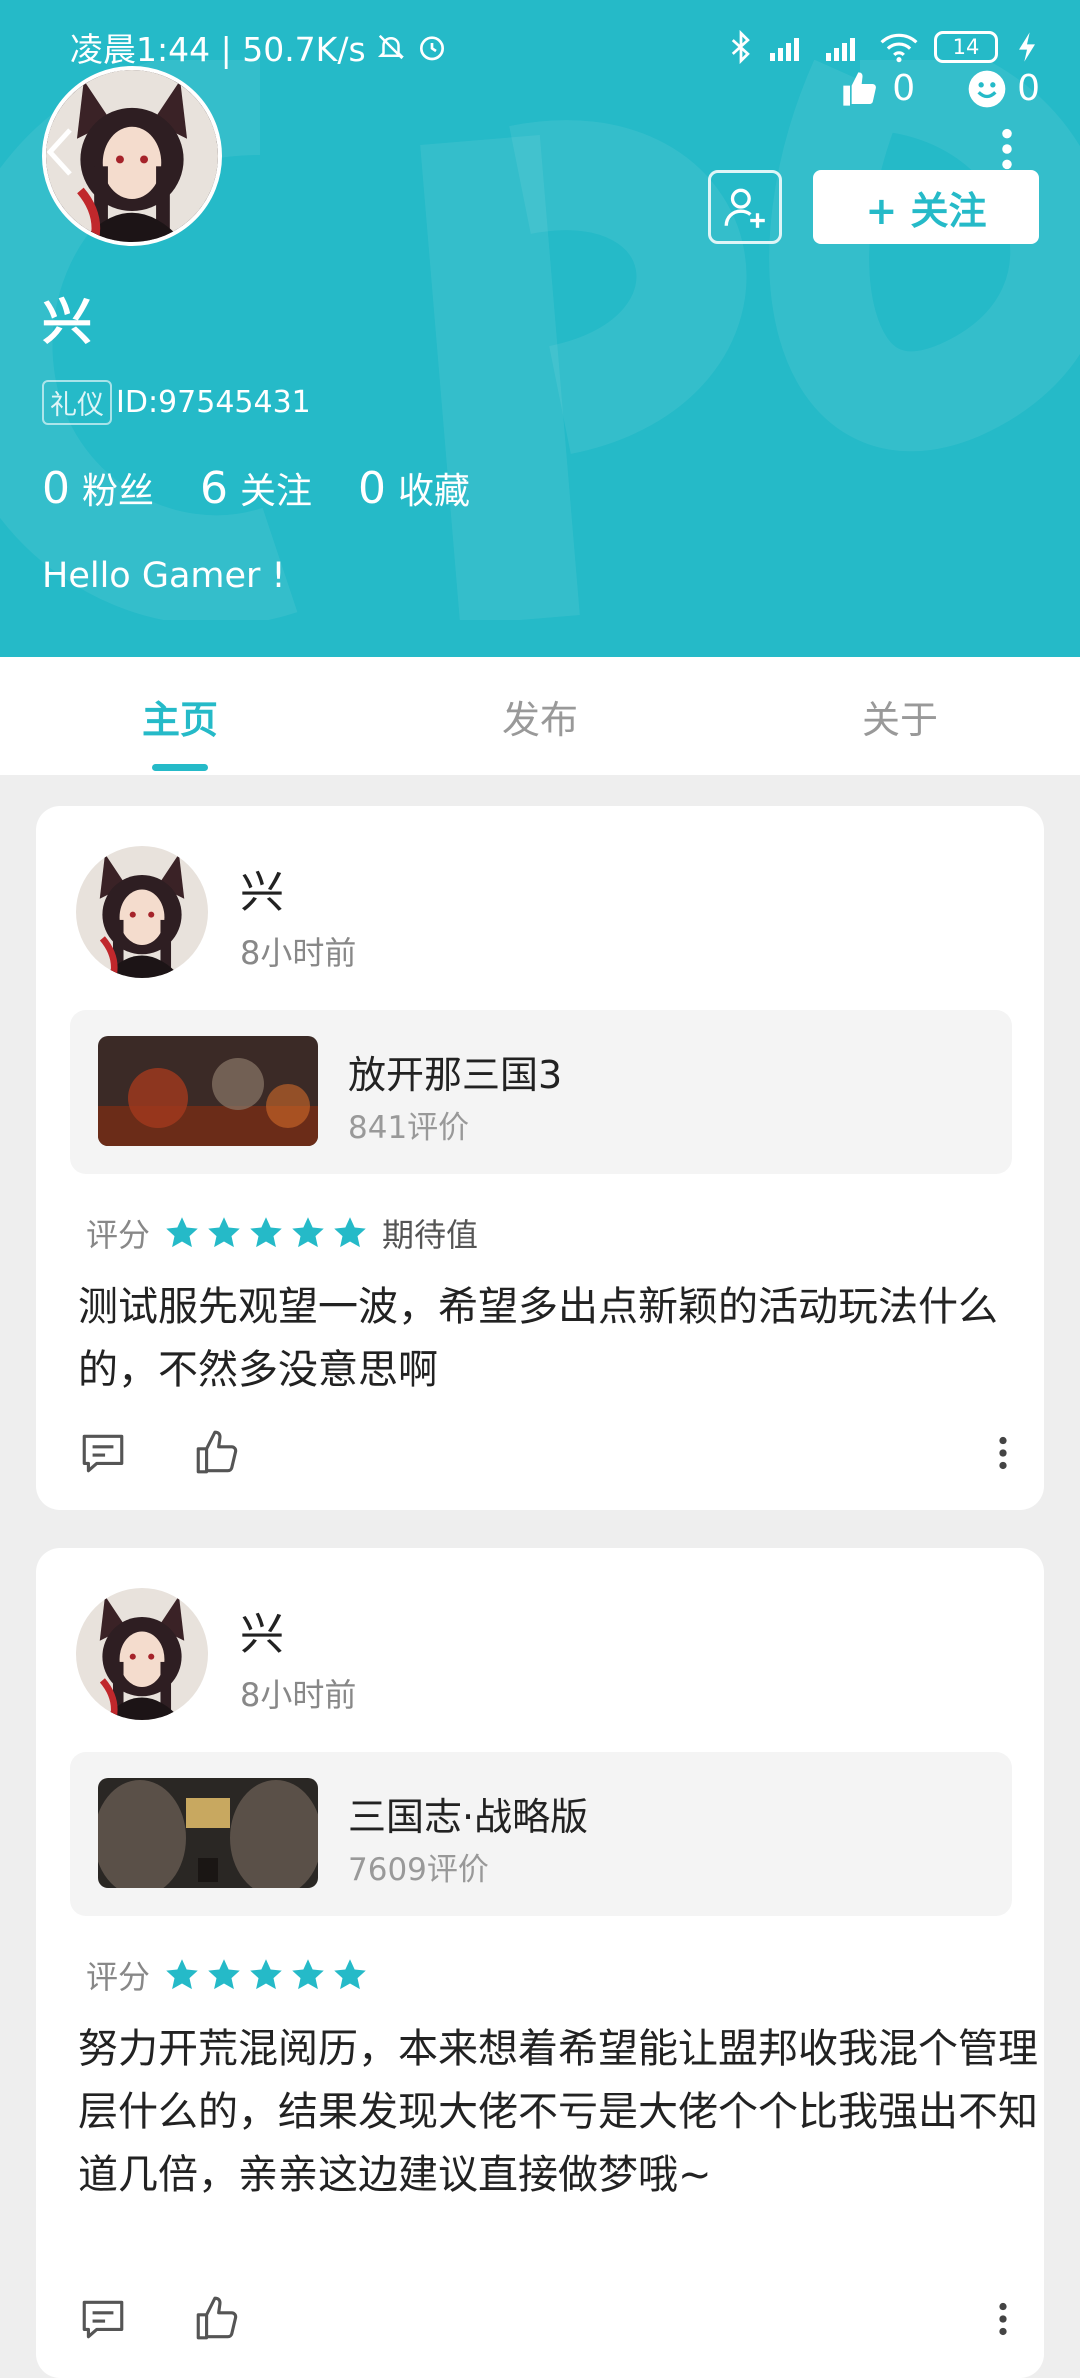  Describe the element at coordinates (390, 47) in the screenshot. I see `bell-off-icon` at that location.